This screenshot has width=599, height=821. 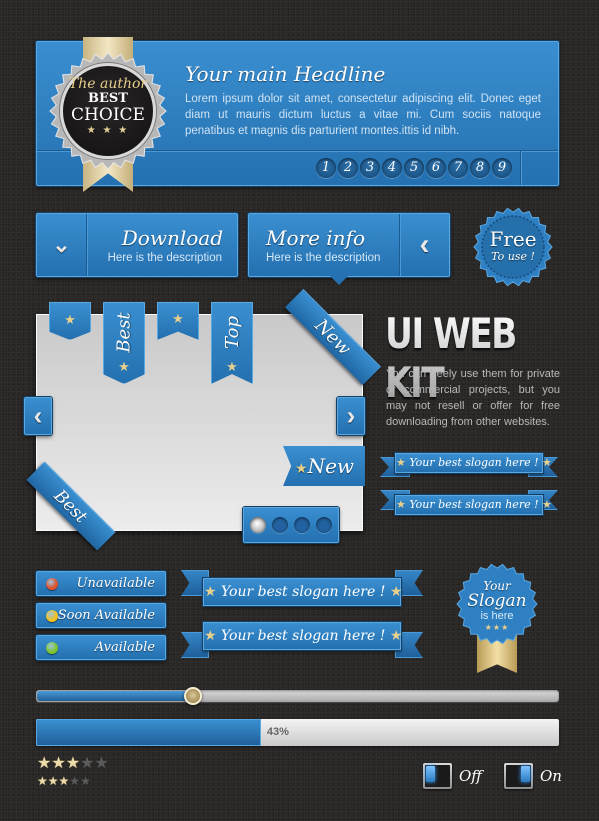 I want to click on gallery-next-button: ›, so click(x=351, y=416).